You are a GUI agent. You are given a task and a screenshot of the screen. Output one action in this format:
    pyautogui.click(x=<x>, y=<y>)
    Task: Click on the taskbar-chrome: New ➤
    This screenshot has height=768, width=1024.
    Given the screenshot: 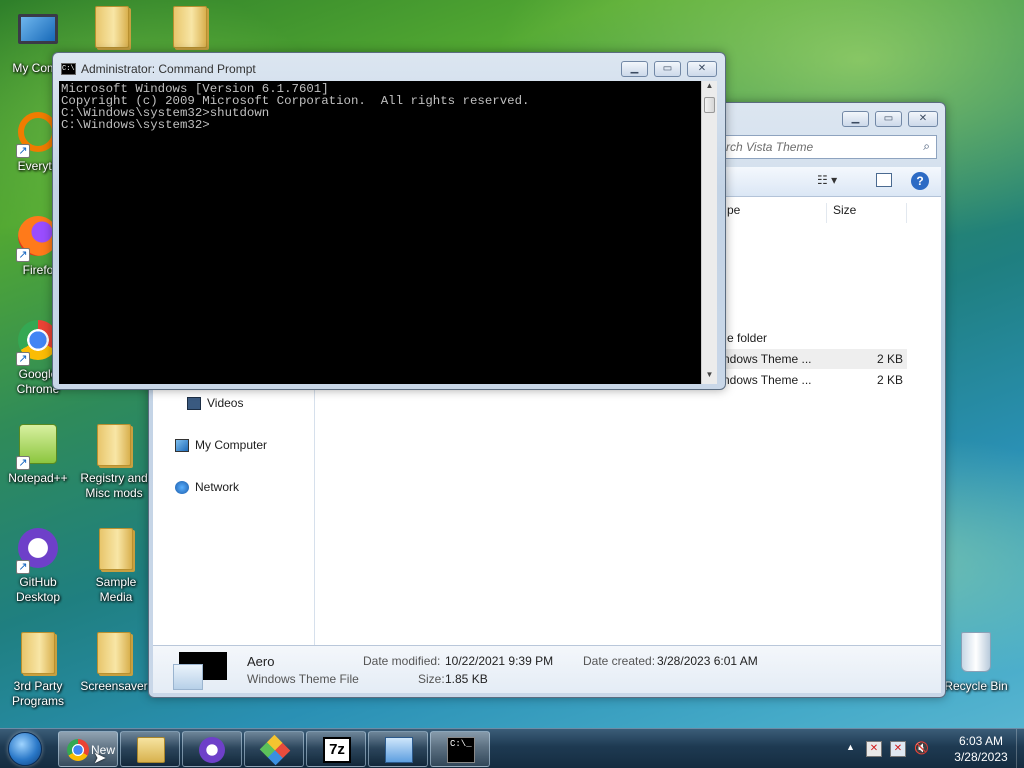 What is the action you would take?
    pyautogui.click(x=88, y=749)
    